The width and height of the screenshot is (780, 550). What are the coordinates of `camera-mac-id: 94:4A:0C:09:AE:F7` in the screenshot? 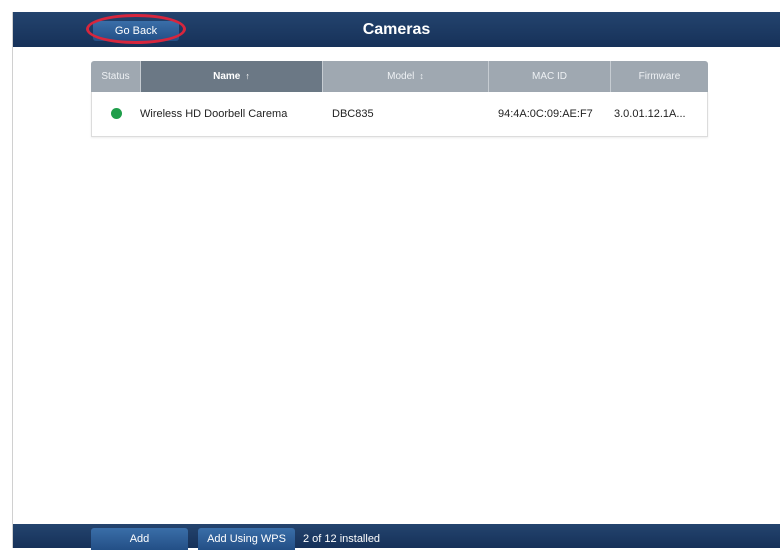 It's located at (545, 114).